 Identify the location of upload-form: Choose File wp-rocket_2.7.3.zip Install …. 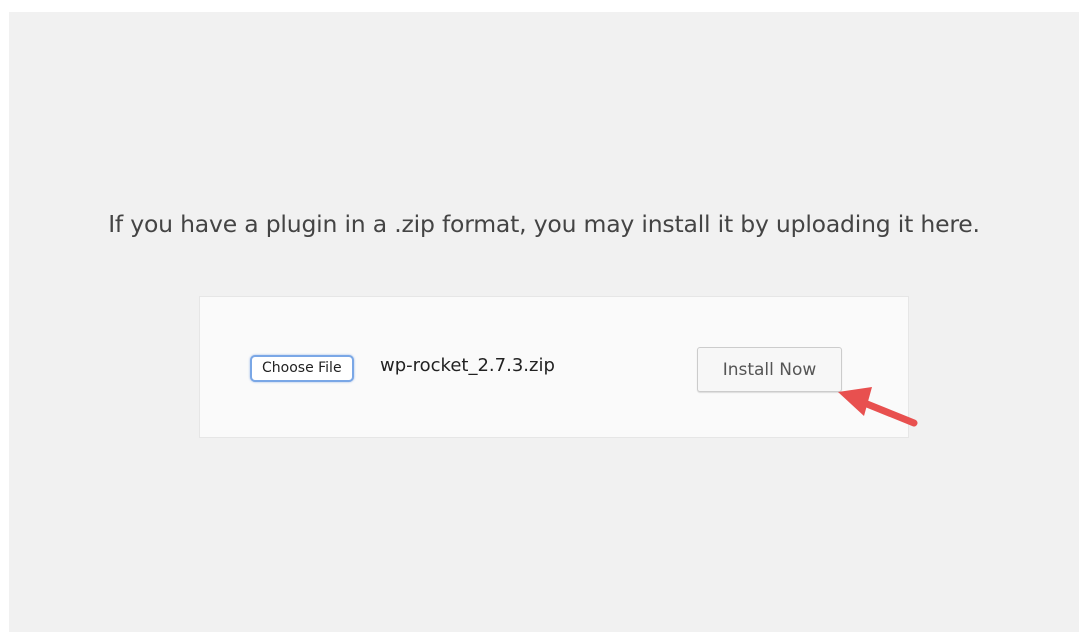
(554, 367).